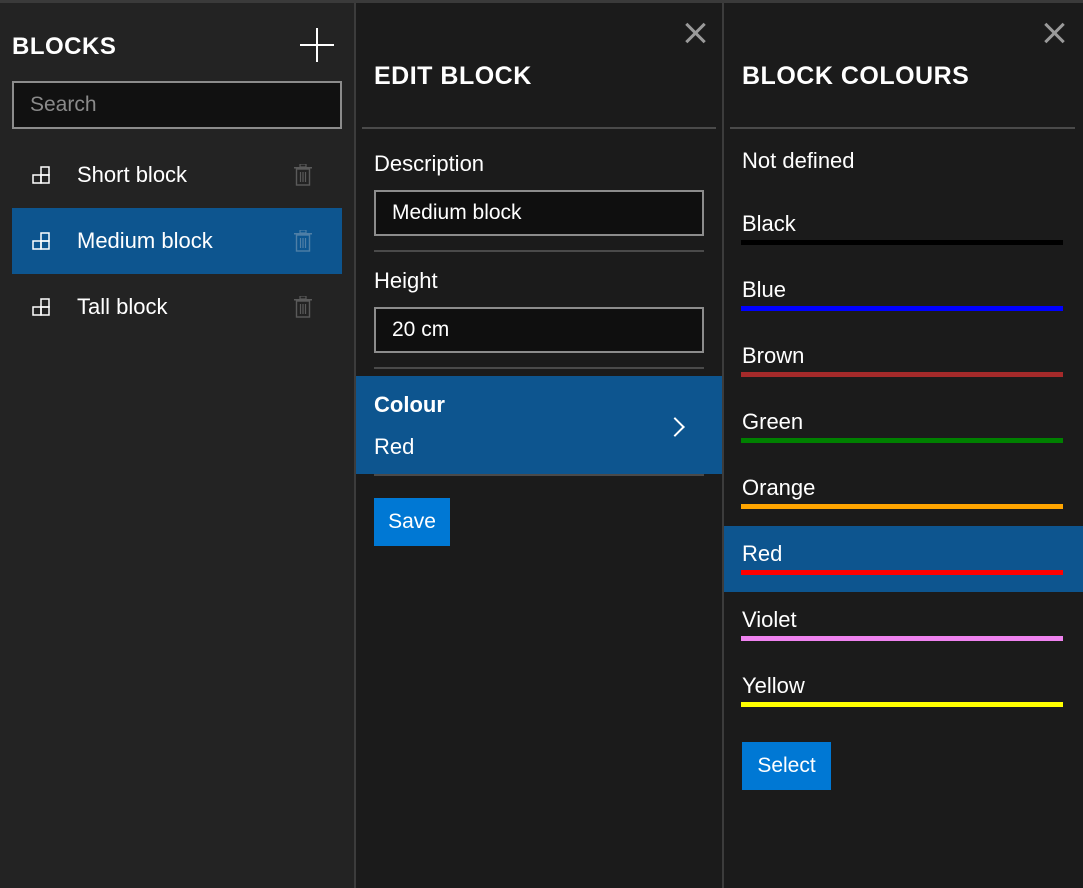 Image resolution: width=1083 pixels, height=888 pixels. What do you see at coordinates (145, 240) in the screenshot?
I see `block-name: Medium block` at bounding box center [145, 240].